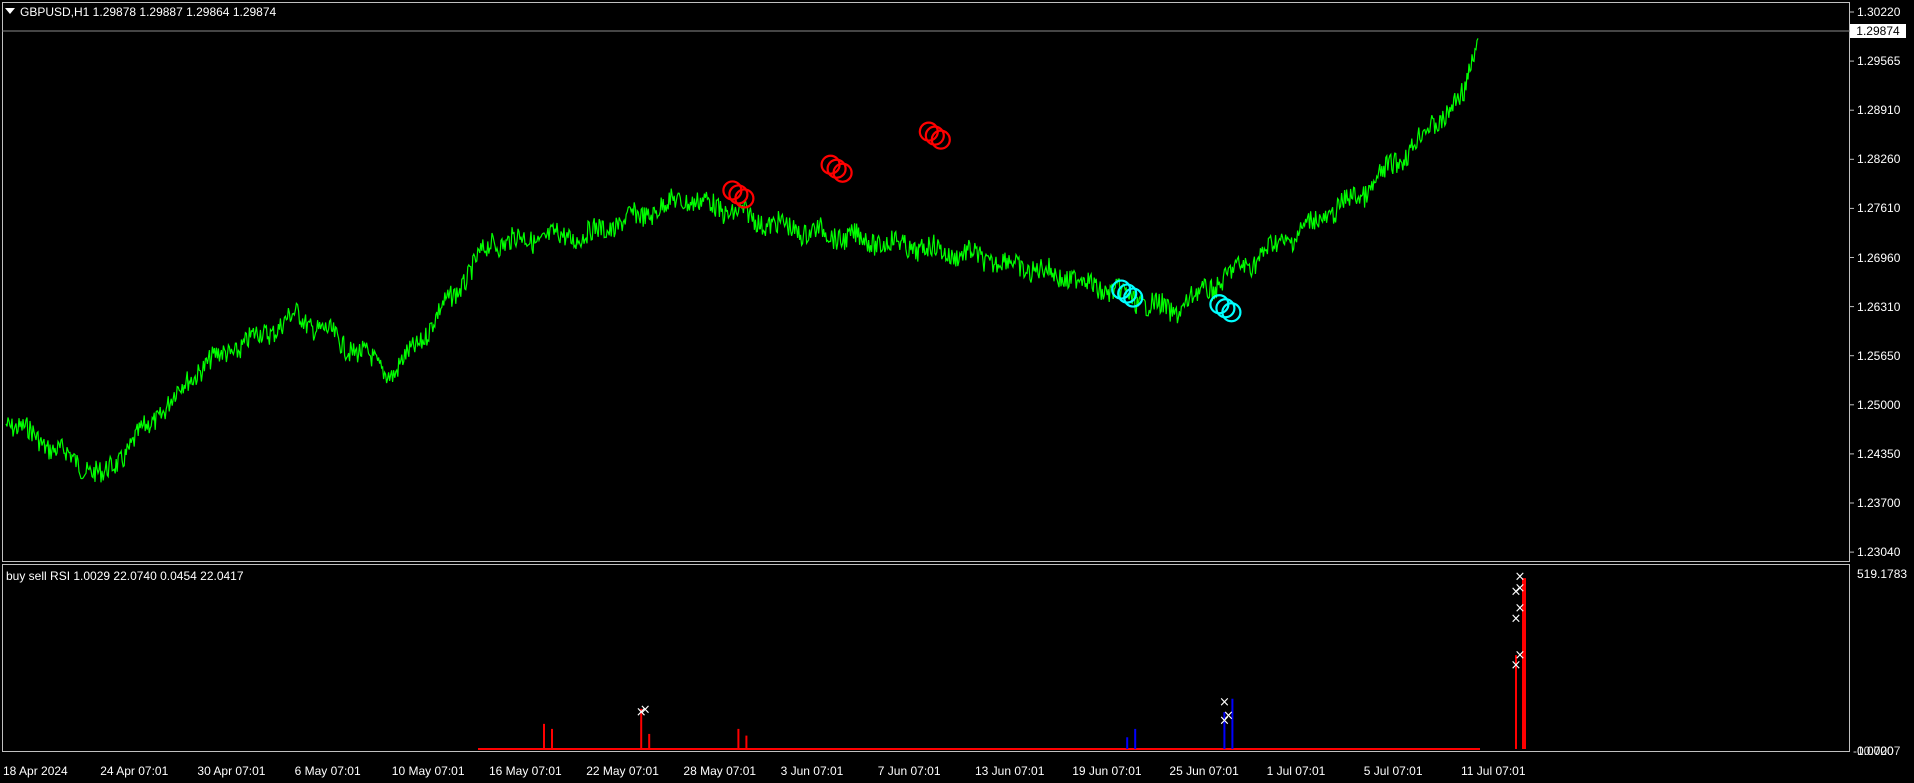 This screenshot has width=1914, height=783. What do you see at coordinates (1879, 453) in the screenshot?
I see `price-tick-label: 1.24350` at bounding box center [1879, 453].